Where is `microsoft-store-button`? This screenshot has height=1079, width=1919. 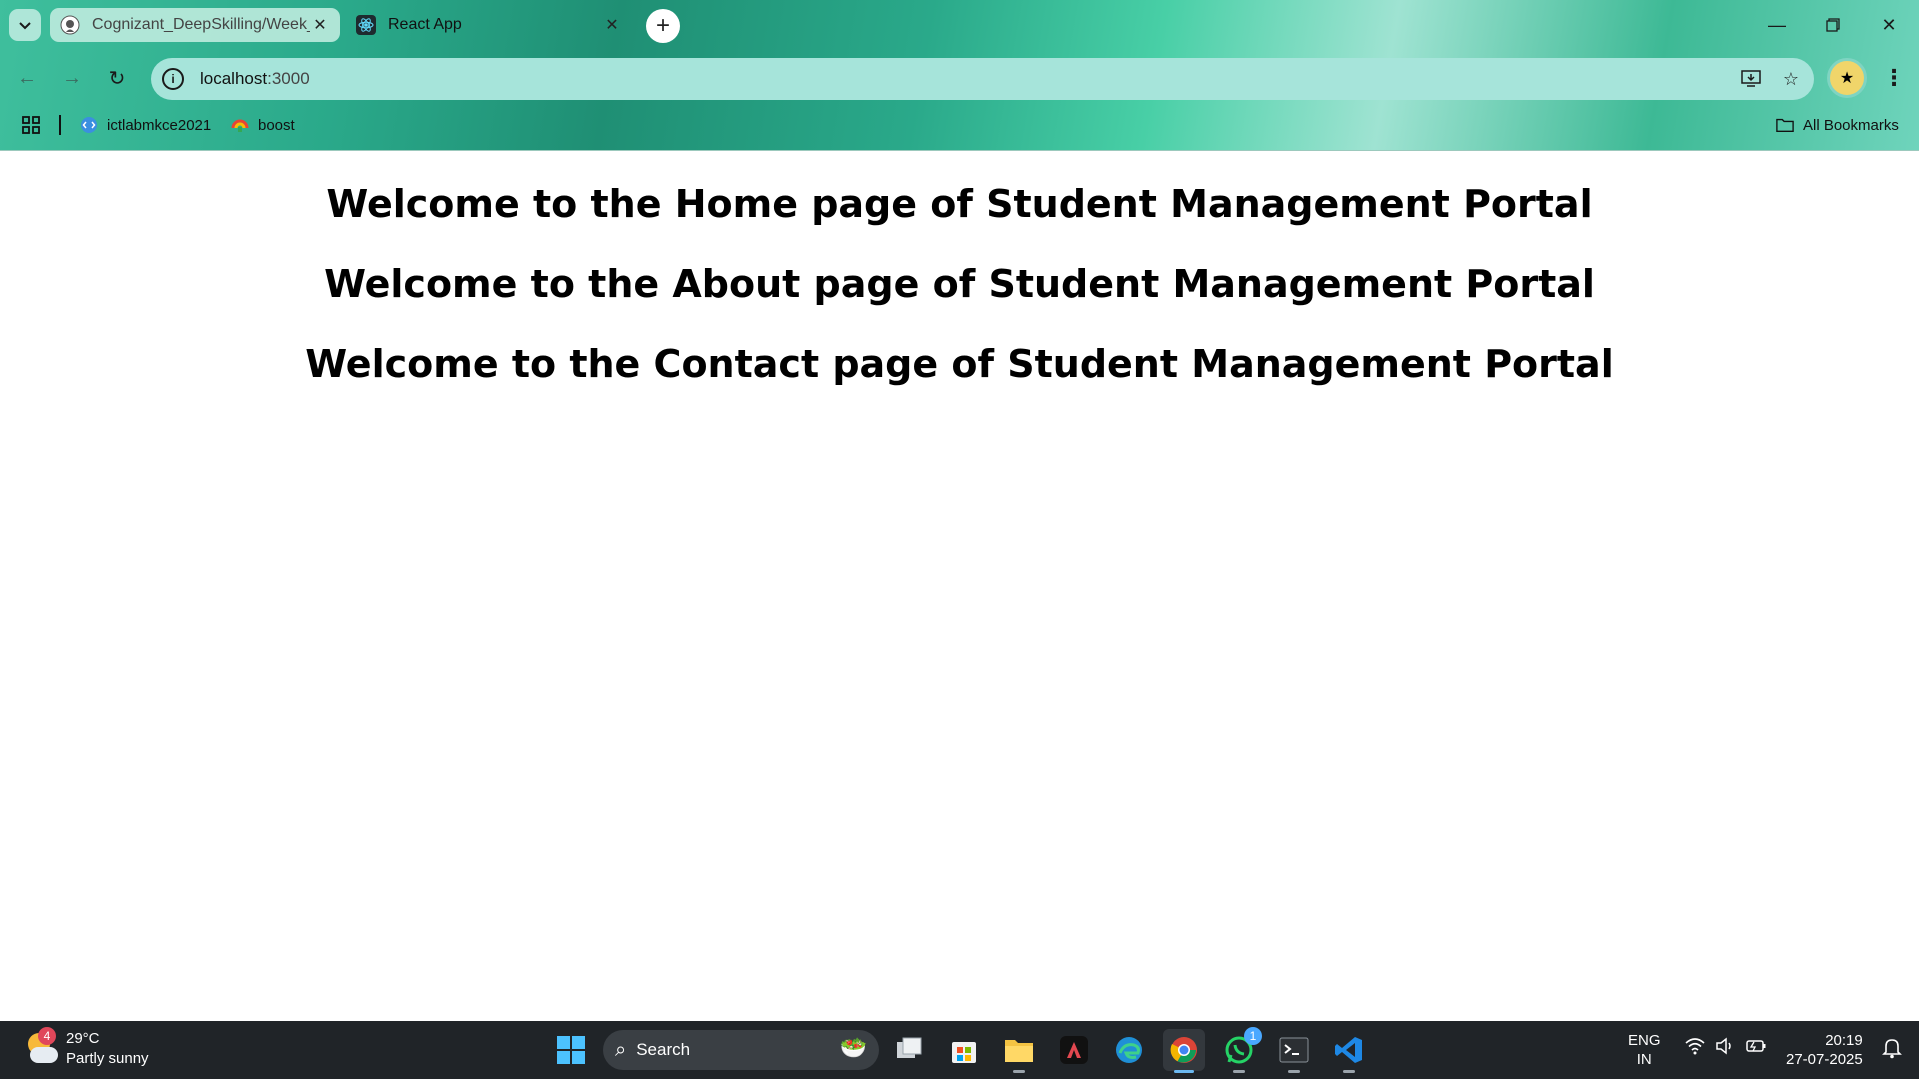 microsoft-store-button is located at coordinates (964, 1050).